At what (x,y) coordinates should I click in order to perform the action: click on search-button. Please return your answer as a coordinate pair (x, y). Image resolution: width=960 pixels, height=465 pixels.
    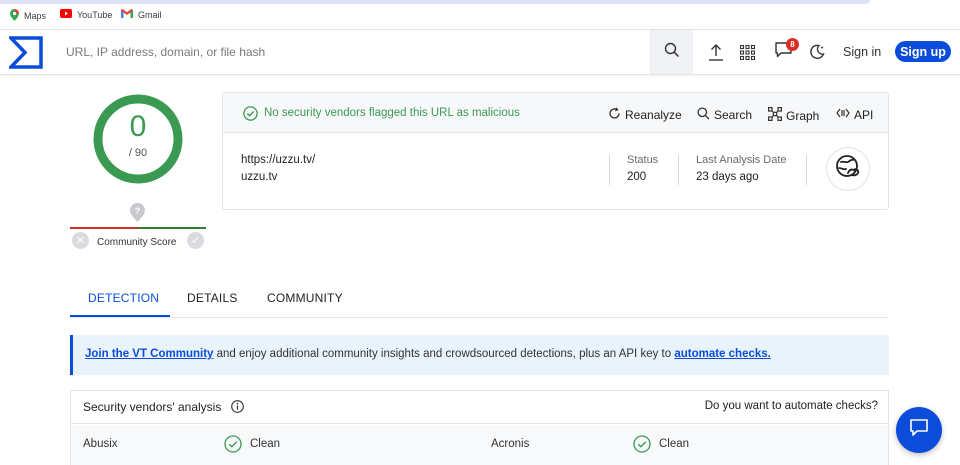
    Looking at the image, I should click on (671, 52).